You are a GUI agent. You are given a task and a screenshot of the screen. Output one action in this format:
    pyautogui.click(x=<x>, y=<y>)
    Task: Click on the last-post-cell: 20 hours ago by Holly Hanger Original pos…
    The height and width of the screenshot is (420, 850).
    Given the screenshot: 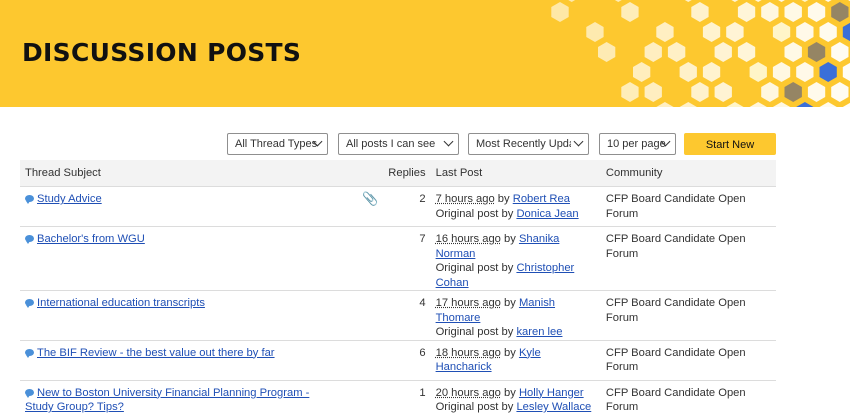 What is the action you would take?
    pyautogui.click(x=516, y=400)
    